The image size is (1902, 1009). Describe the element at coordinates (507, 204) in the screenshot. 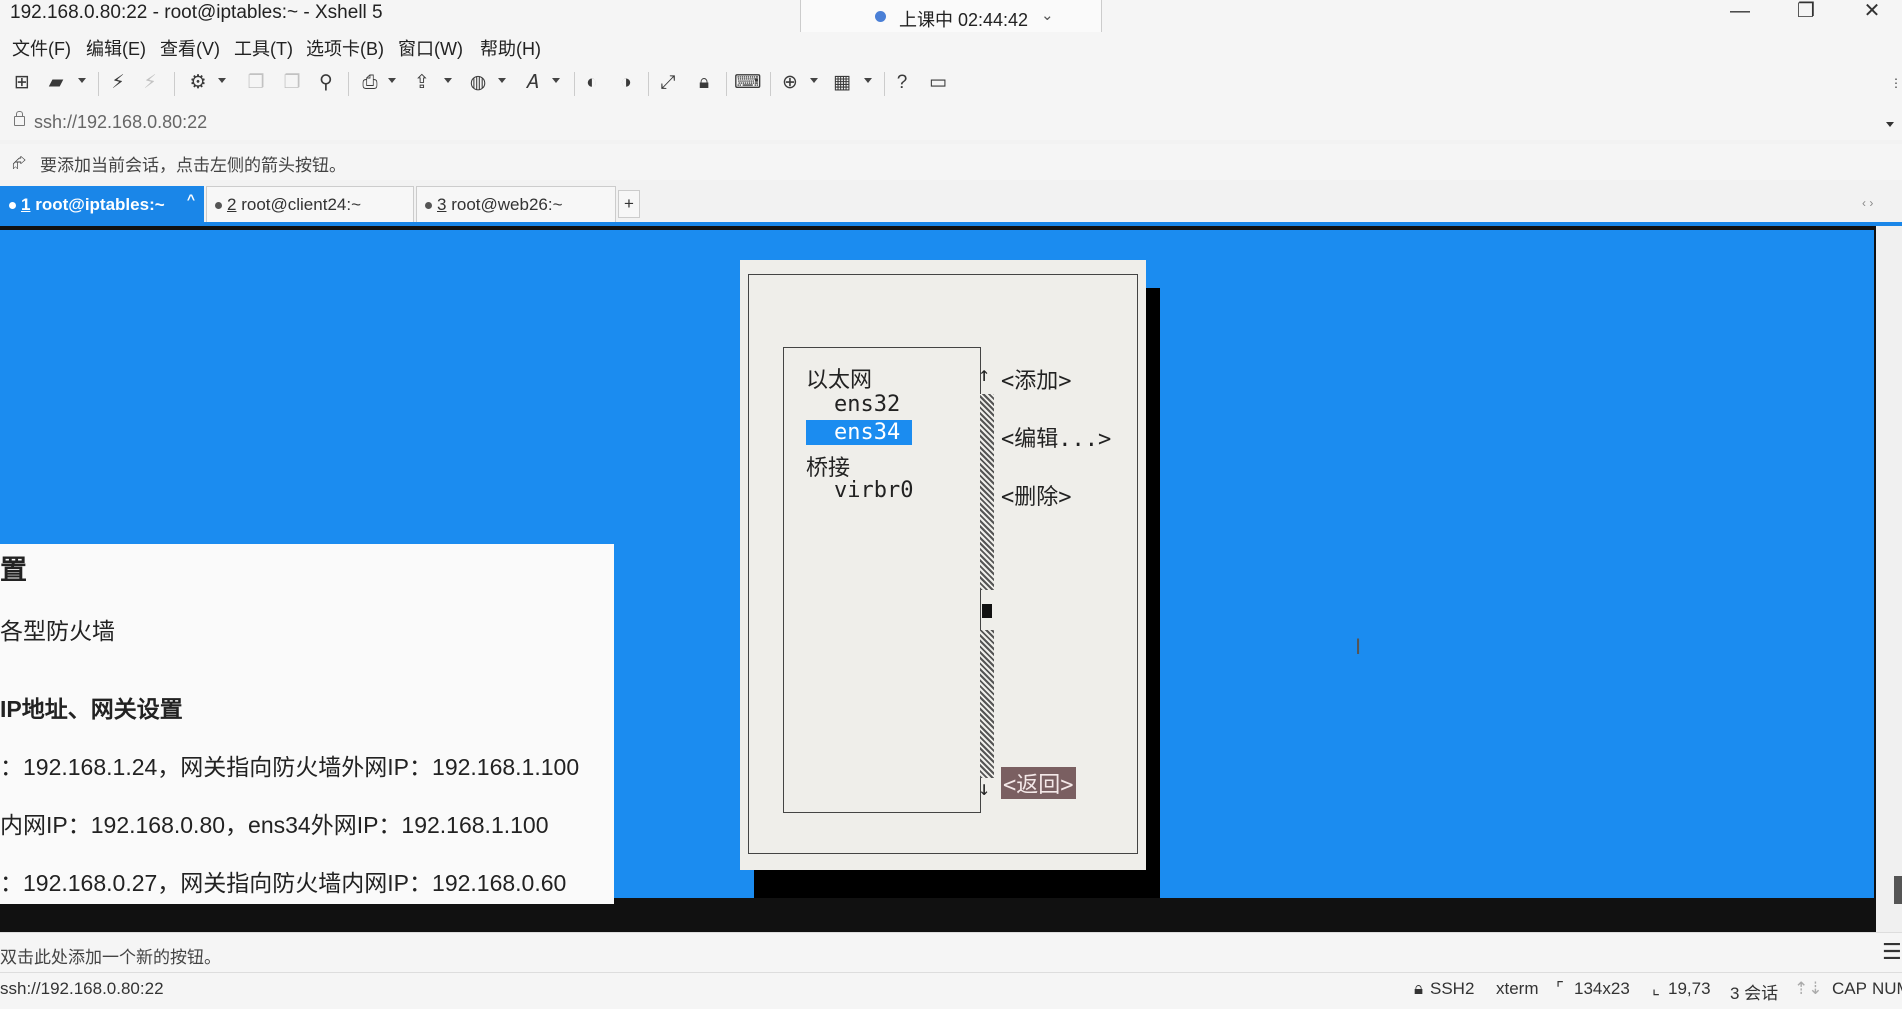

I see `tab-label: root@web26:~` at that location.